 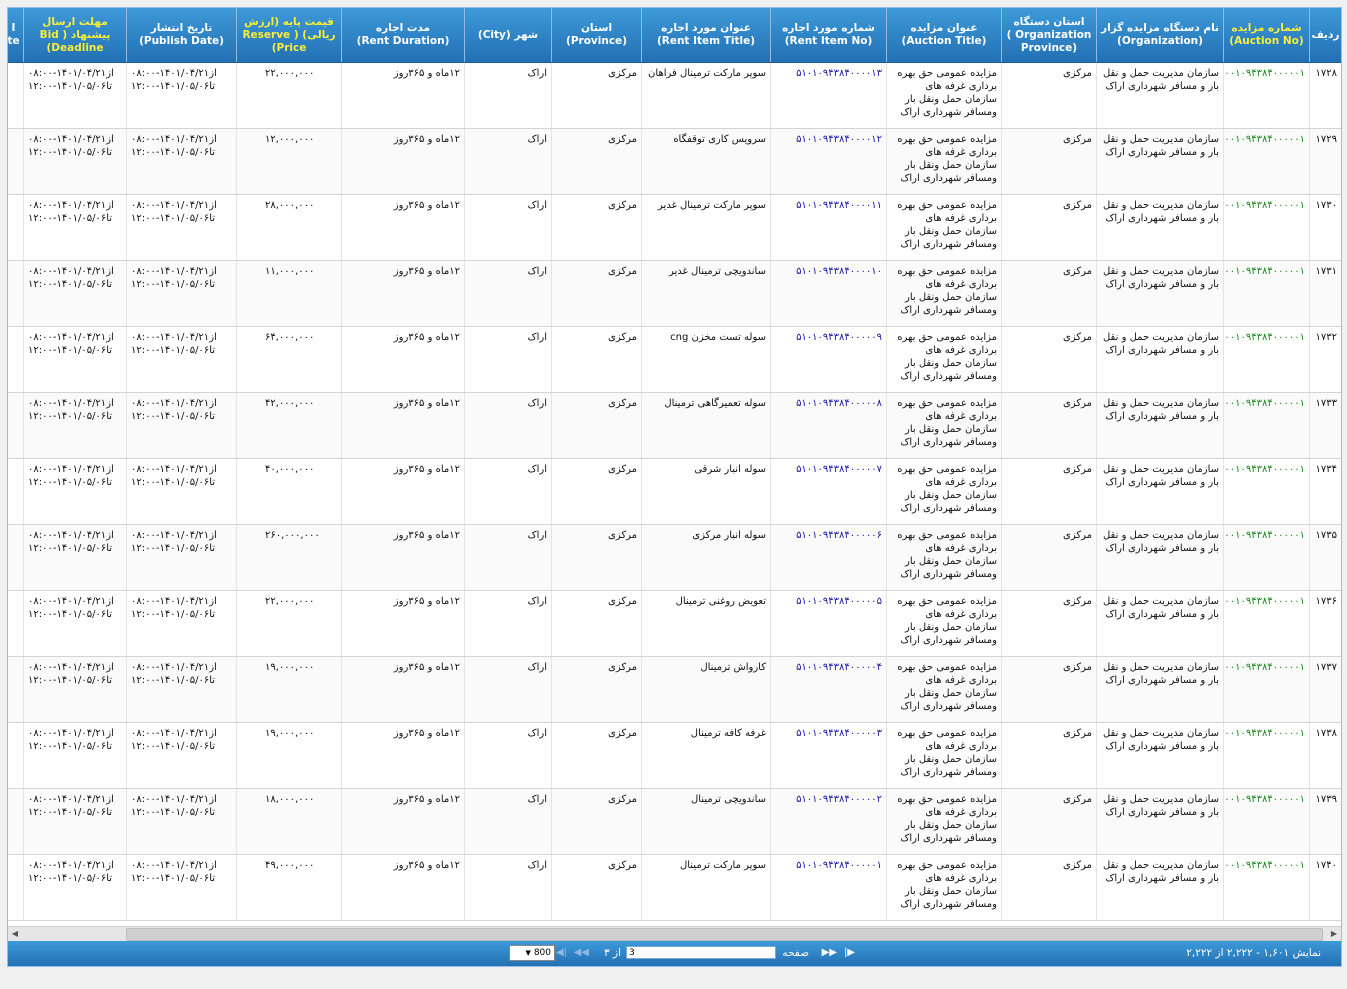 What do you see at coordinates (596, 35) in the screenshot?
I see `column-header-province: استان (Province)` at bounding box center [596, 35].